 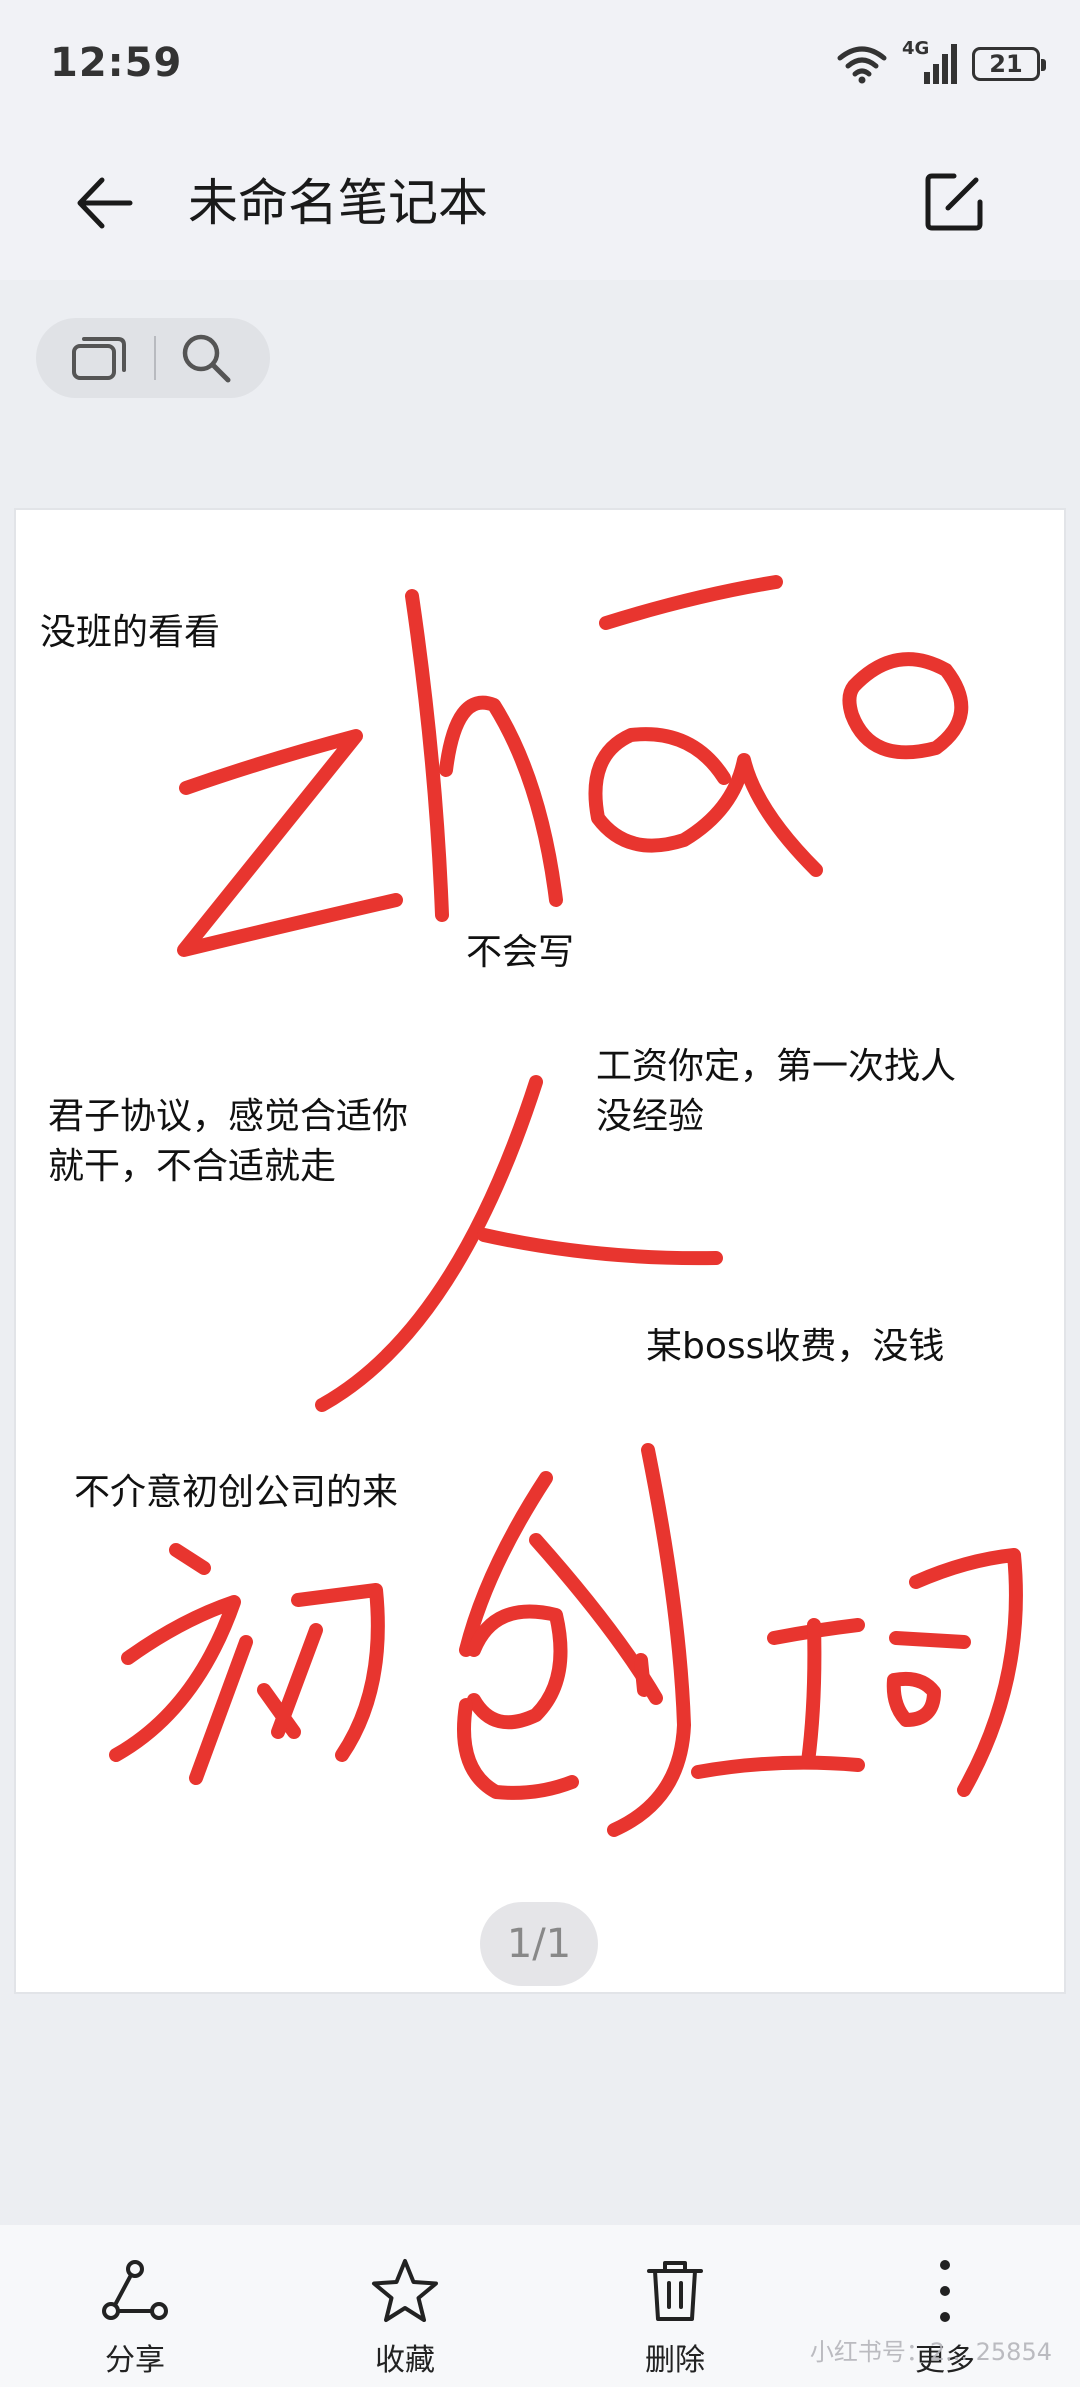 I want to click on note-text: 没班的看看, so click(x=130, y=632).